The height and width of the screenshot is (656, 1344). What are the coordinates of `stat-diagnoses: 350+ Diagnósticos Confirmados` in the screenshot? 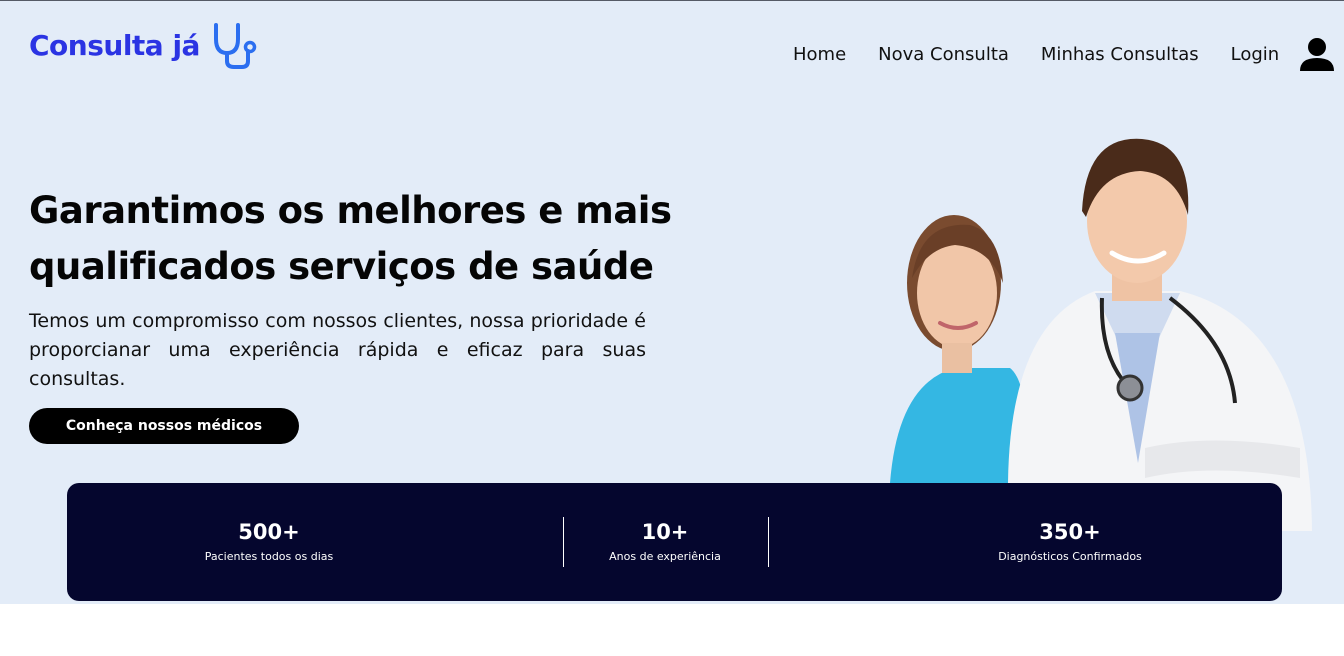 It's located at (1070, 542).